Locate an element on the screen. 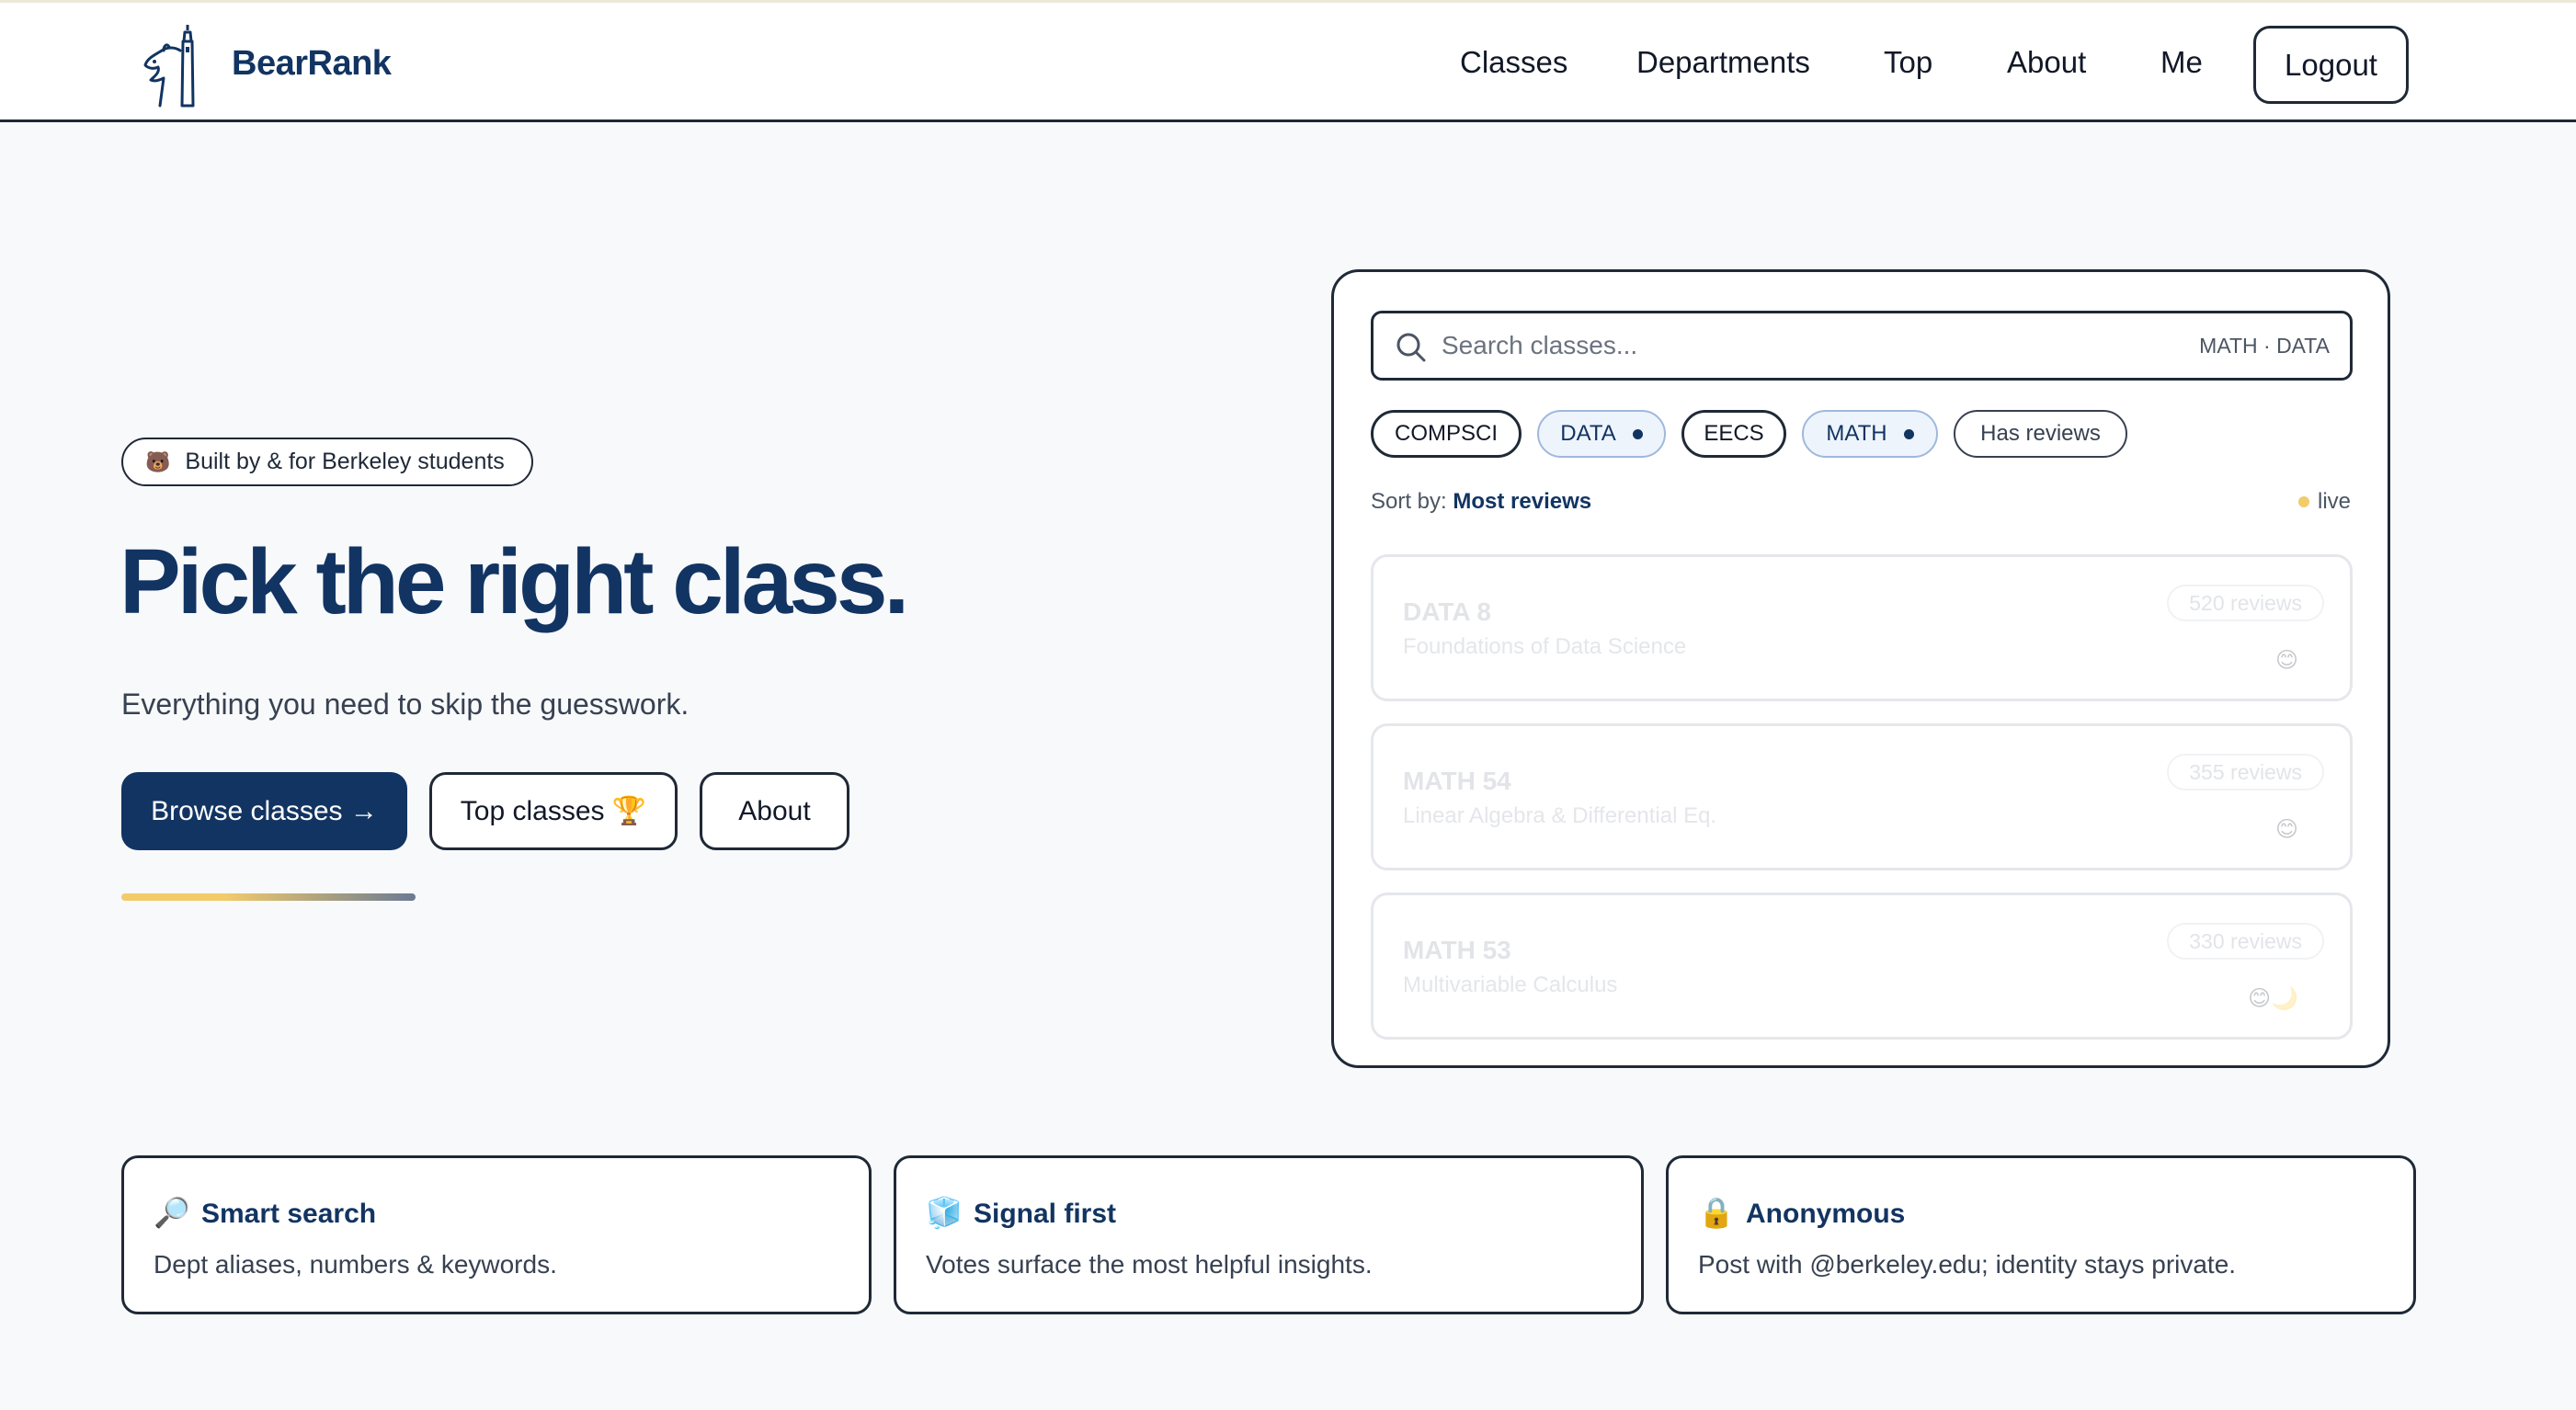  accent-divider is located at coordinates (268, 897).